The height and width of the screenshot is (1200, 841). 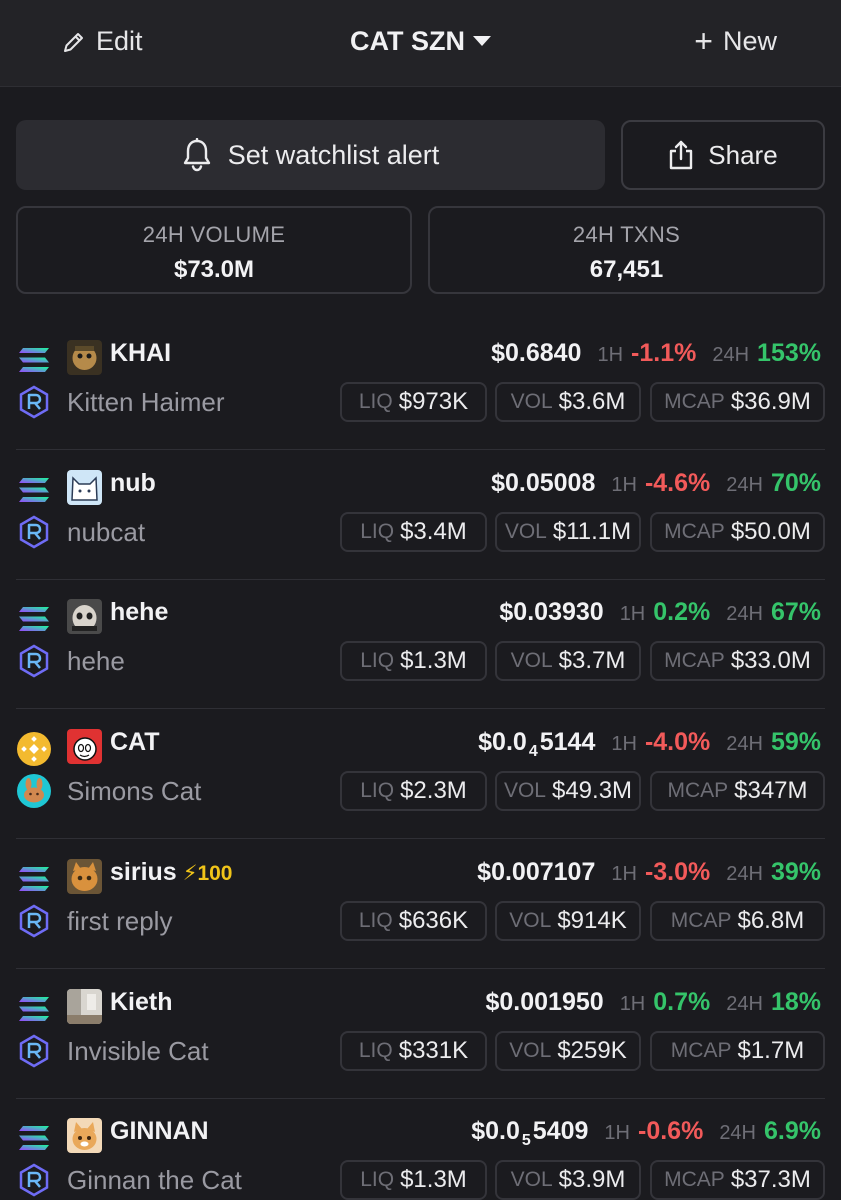 What do you see at coordinates (543, 483) in the screenshot?
I see `token-price: $0.05008` at bounding box center [543, 483].